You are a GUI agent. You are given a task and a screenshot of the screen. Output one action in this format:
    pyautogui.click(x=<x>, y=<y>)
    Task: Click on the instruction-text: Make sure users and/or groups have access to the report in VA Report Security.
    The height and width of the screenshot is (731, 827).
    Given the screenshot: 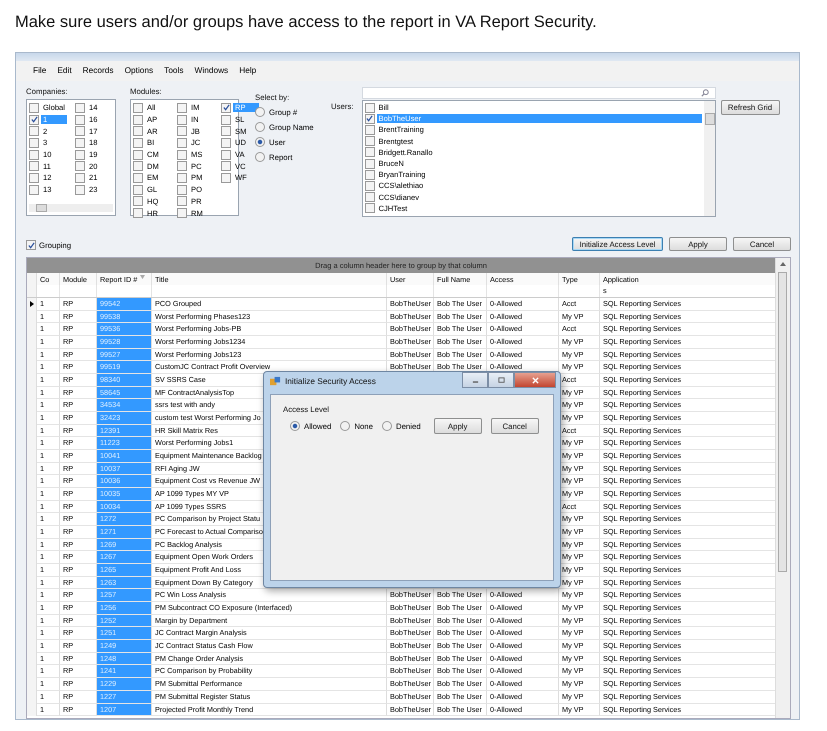 What is the action you would take?
    pyautogui.click(x=306, y=22)
    